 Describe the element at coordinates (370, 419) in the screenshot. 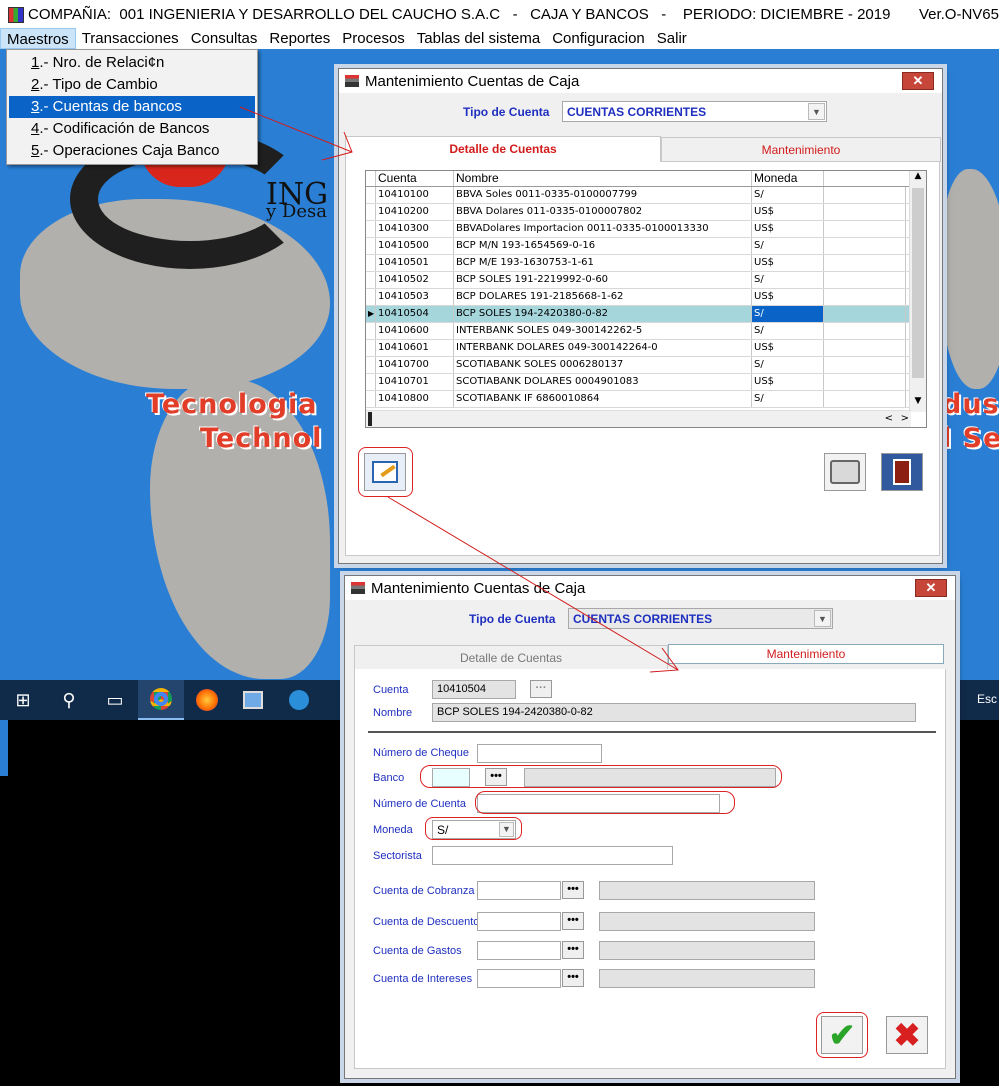

I see `hscroll-thumb` at that location.